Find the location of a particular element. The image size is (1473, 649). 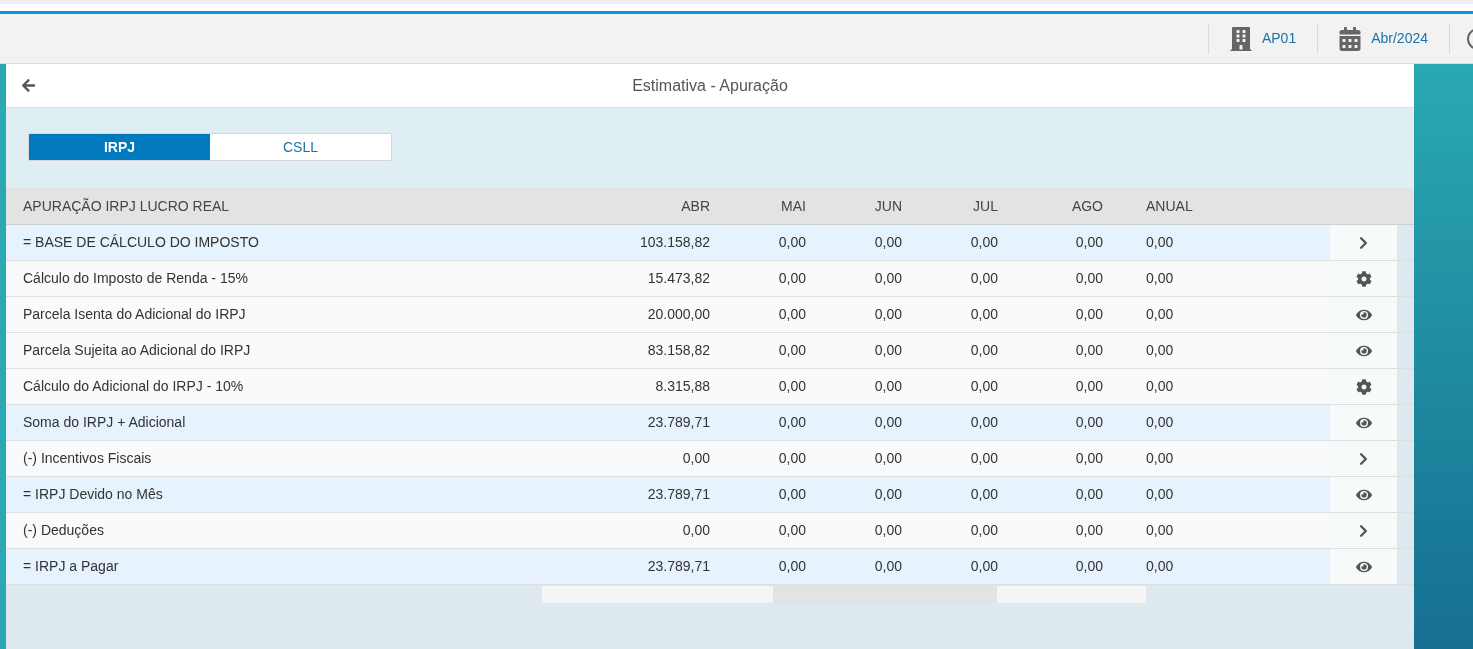

table-cell: 103.158,82 is located at coordinates (674, 242).